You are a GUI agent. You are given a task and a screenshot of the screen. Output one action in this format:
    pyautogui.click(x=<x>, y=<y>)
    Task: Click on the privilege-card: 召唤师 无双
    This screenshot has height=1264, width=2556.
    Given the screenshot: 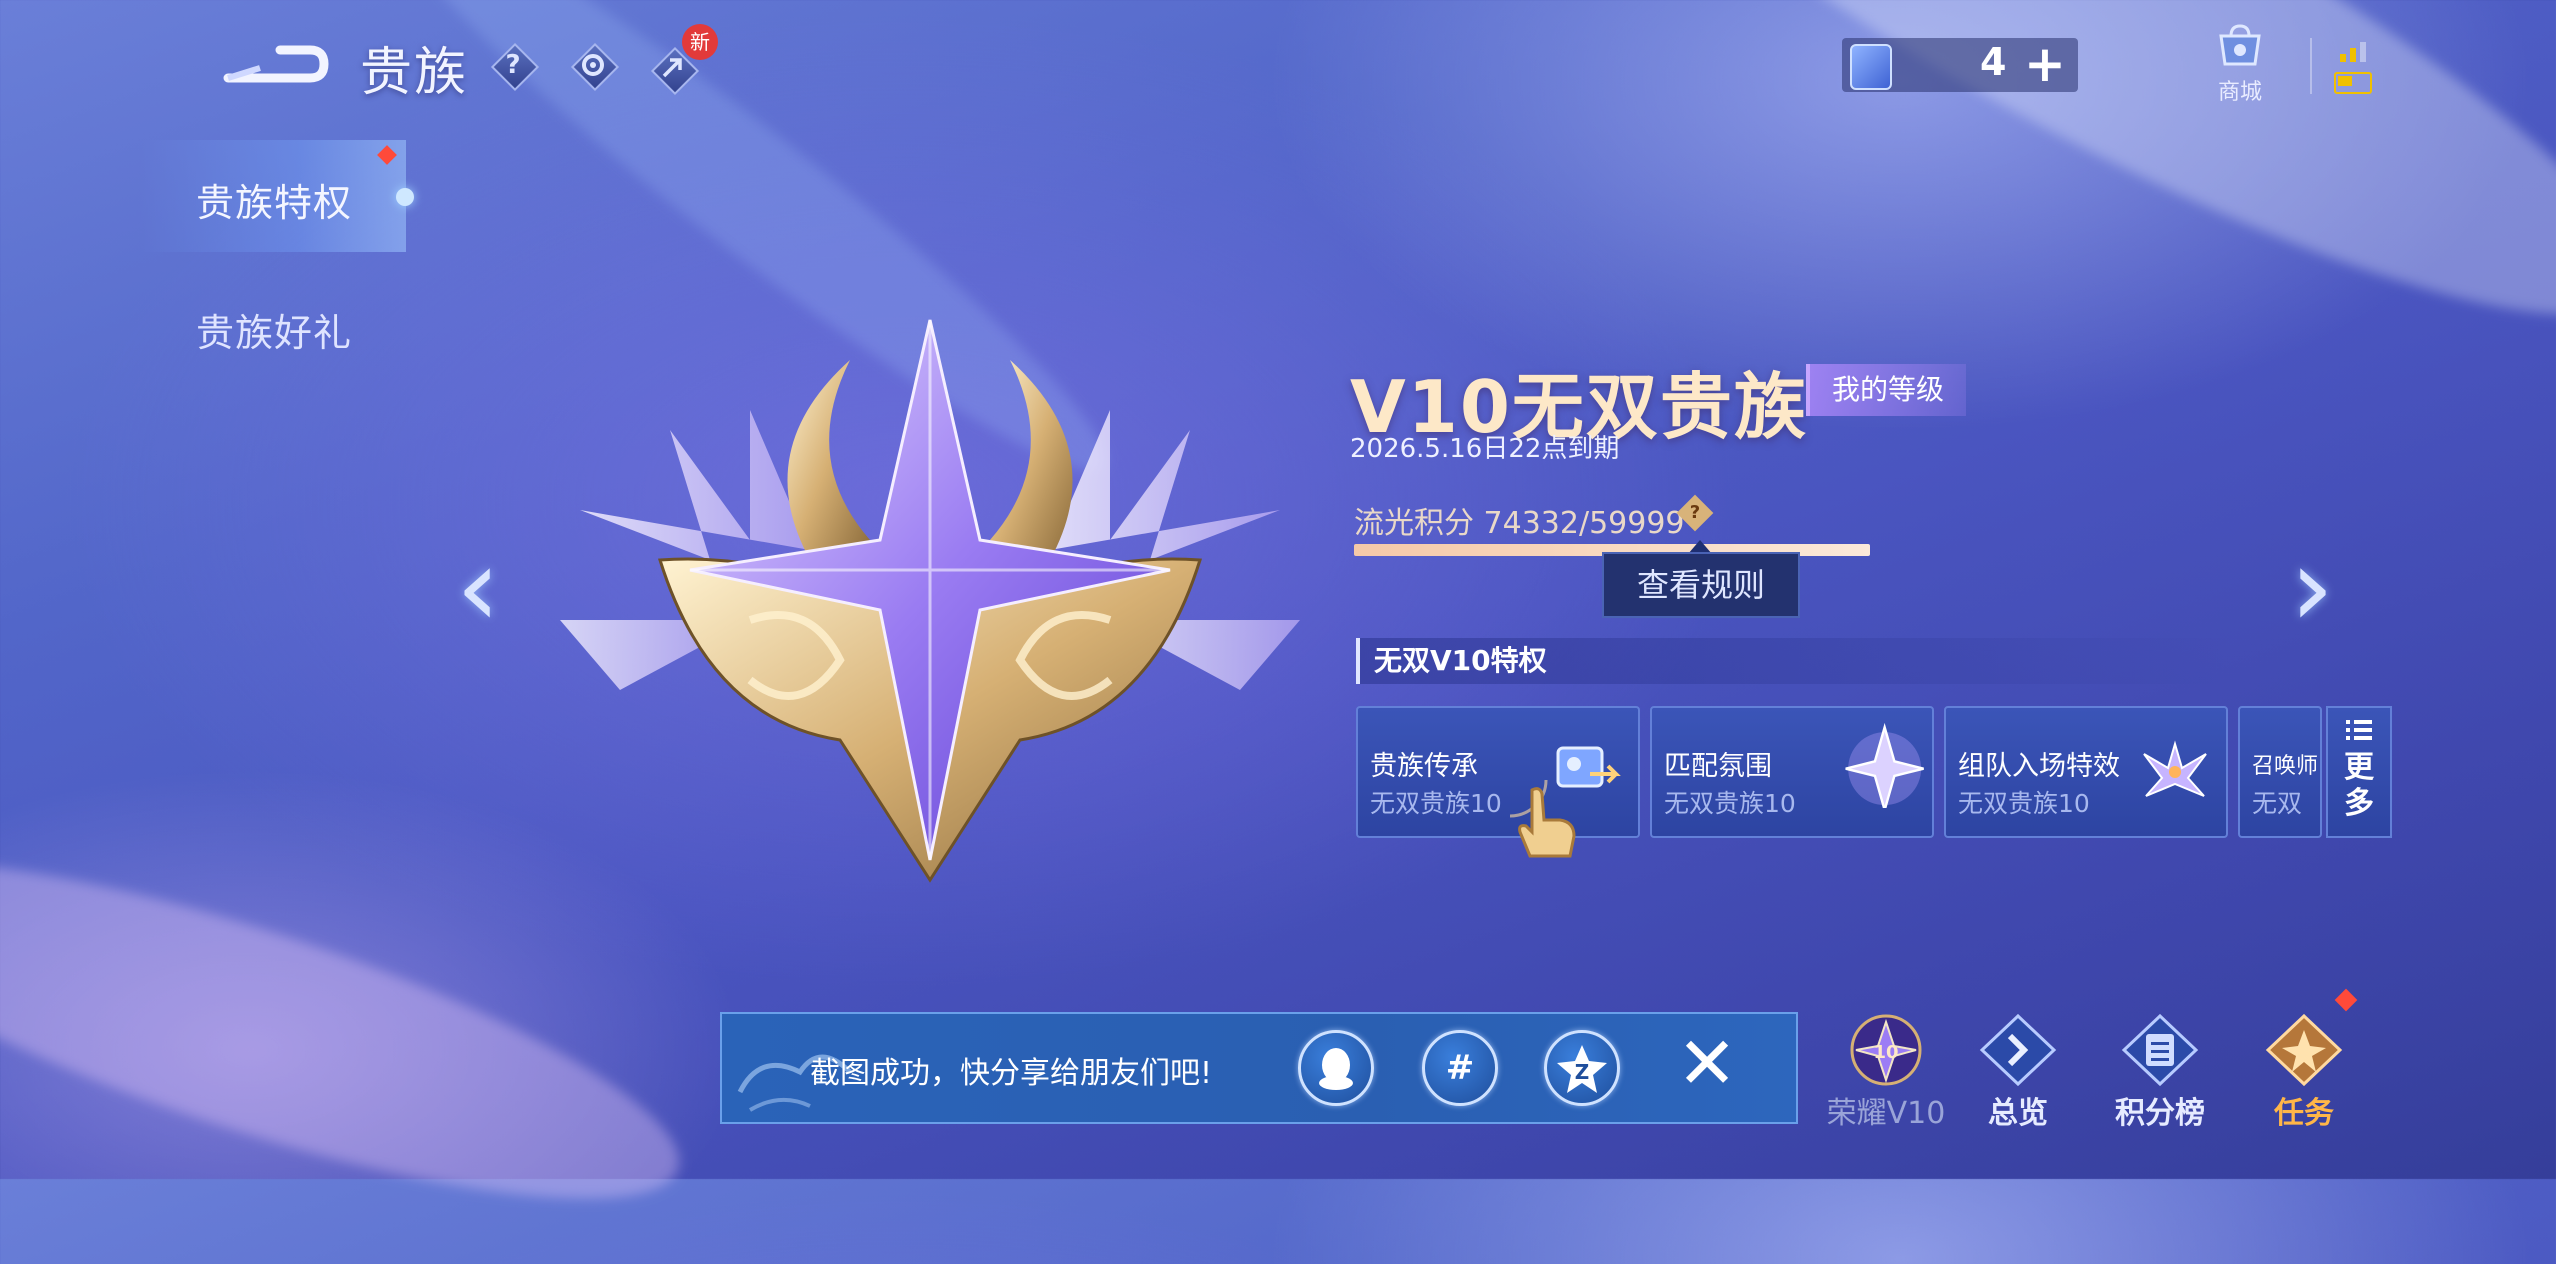 What is the action you would take?
    pyautogui.click(x=2280, y=772)
    